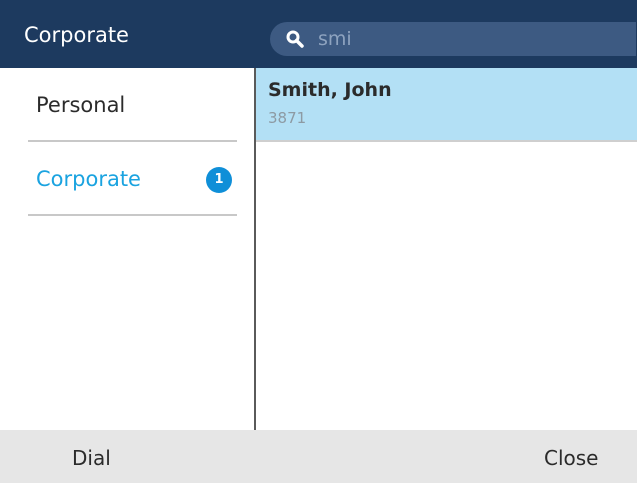 This screenshot has width=637, height=483. I want to click on sidebar-item-label: Corporate, so click(88, 179).